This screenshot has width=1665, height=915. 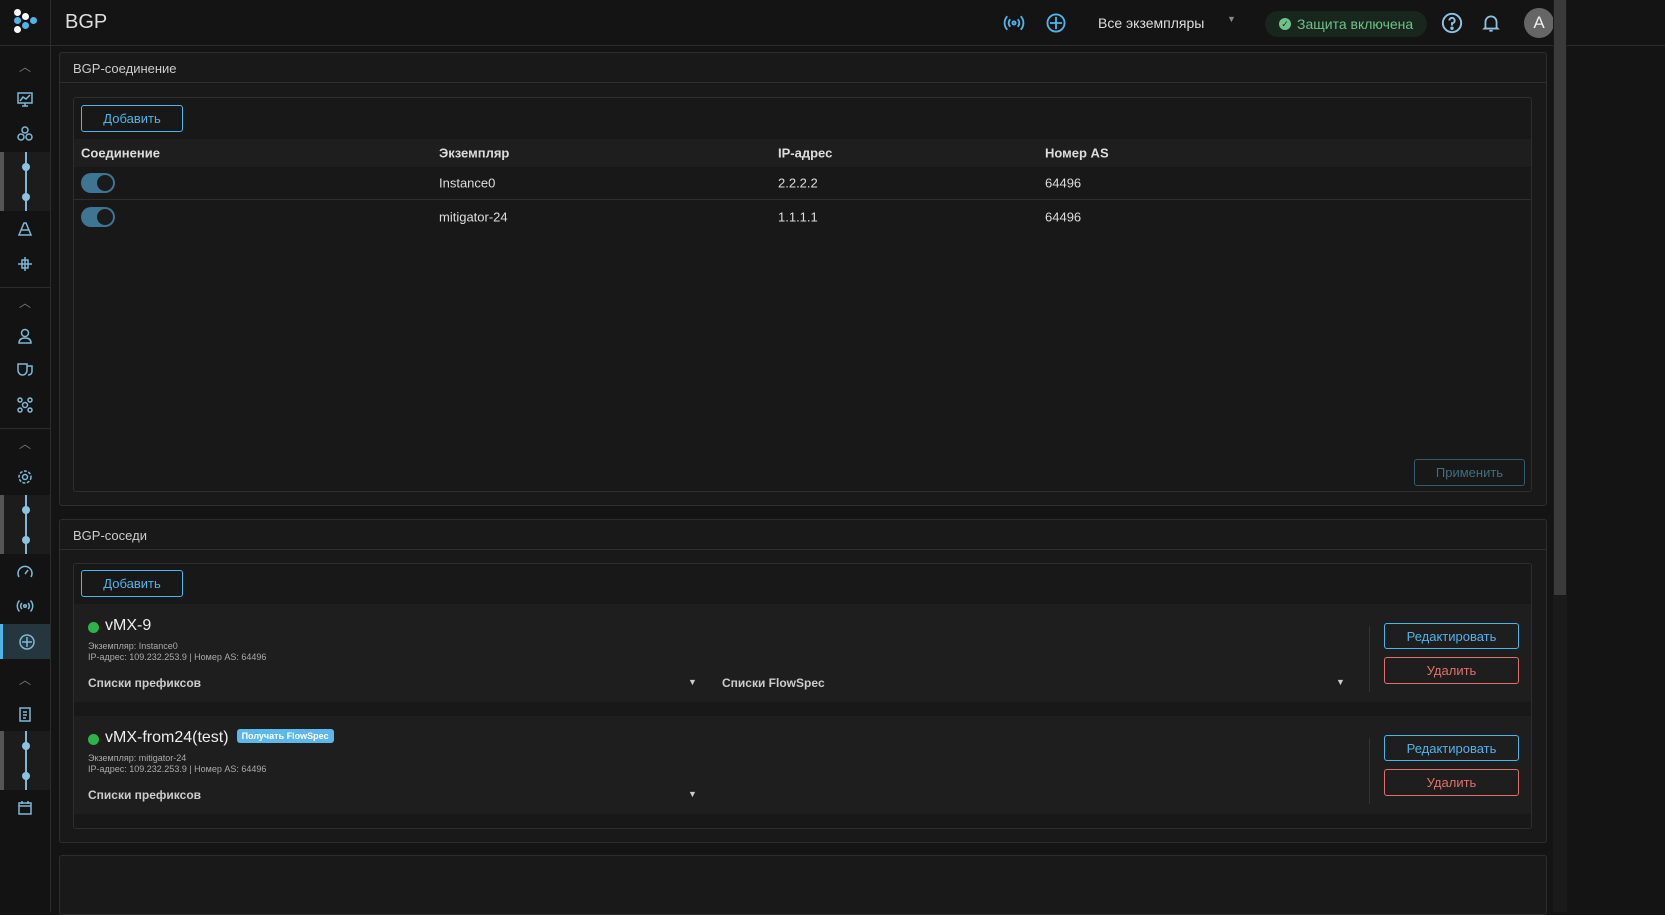 What do you see at coordinates (167, 737) in the screenshot?
I see `neighbor-name-text: vMX-from24(test)` at bounding box center [167, 737].